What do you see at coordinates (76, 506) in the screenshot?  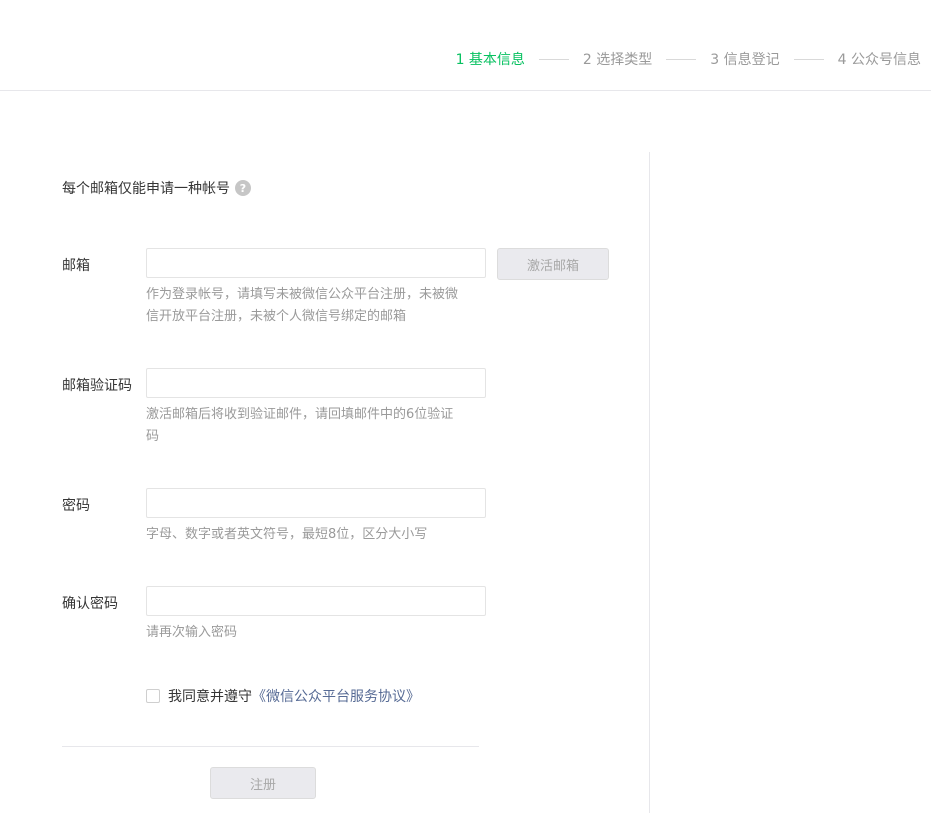 I see `password-label: 密码` at bounding box center [76, 506].